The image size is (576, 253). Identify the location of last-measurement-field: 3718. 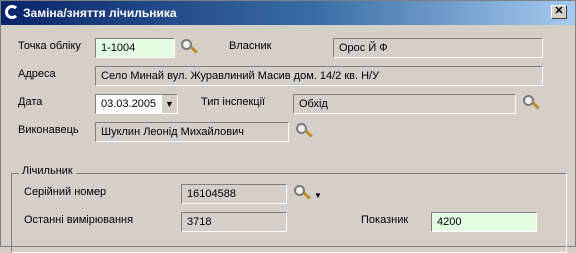
(234, 222).